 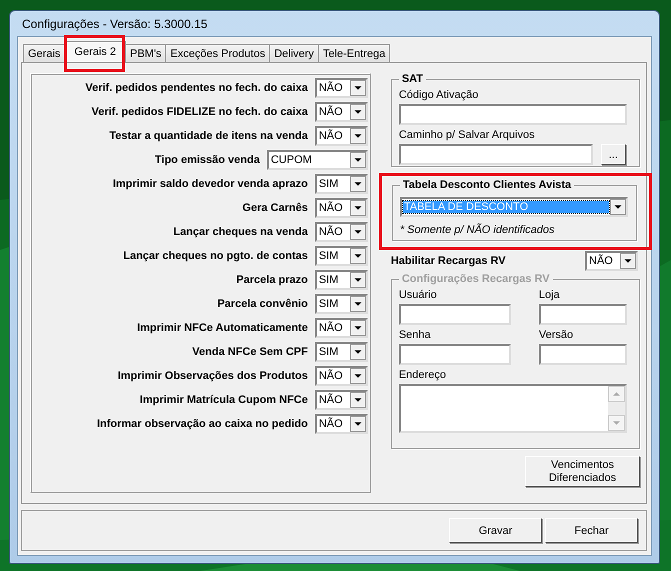 I want to click on tab: Tele-Entrega, so click(x=354, y=53).